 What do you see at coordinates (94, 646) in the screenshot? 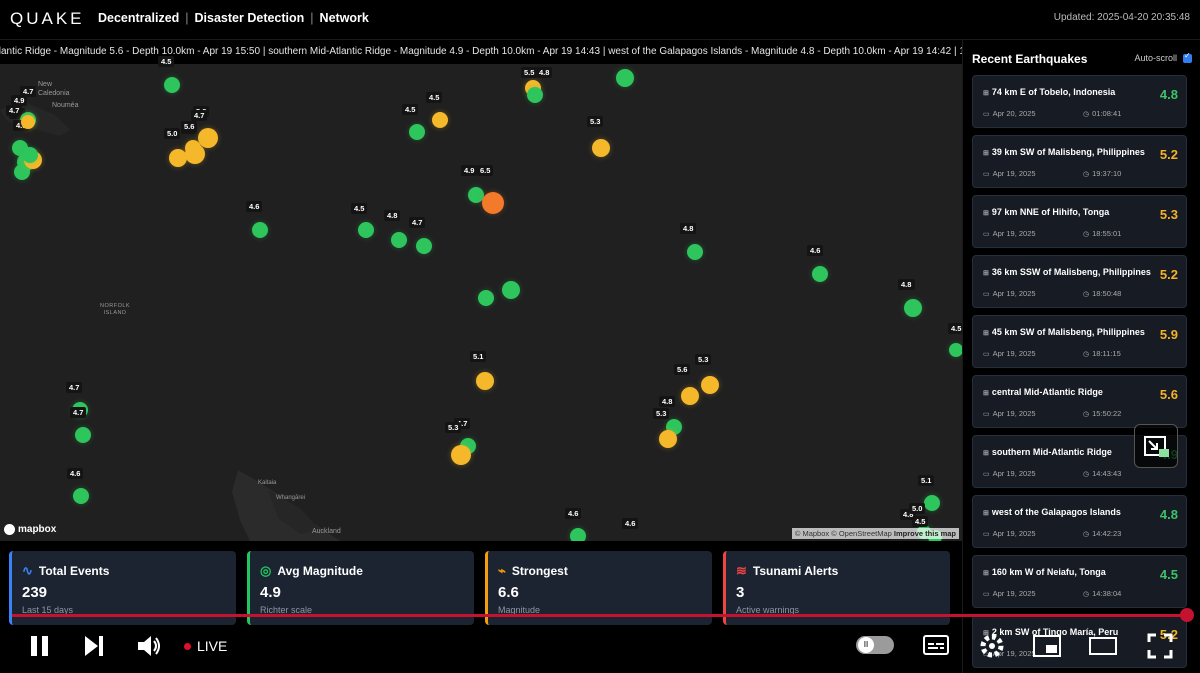
I see `skip-next-icon` at bounding box center [94, 646].